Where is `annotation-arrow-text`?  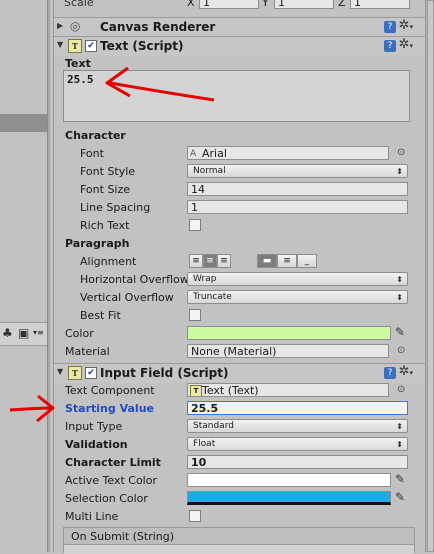 annotation-arrow-text is located at coordinates (160, 84).